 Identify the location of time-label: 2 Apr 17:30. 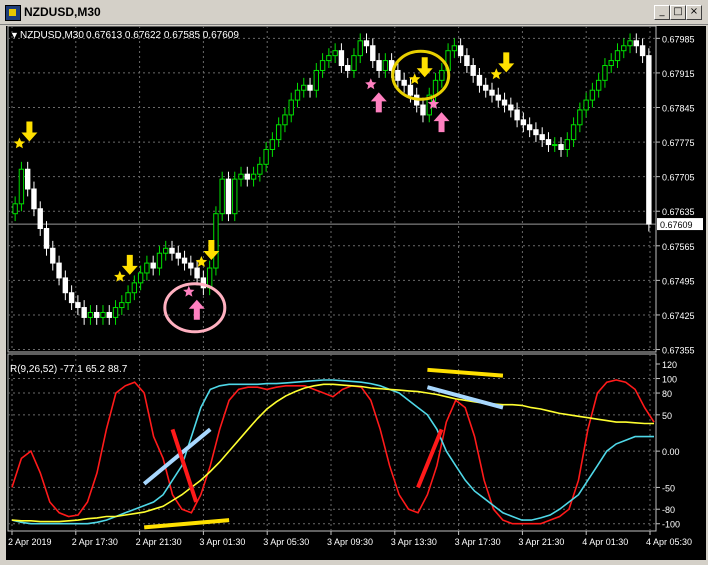
(95, 542).